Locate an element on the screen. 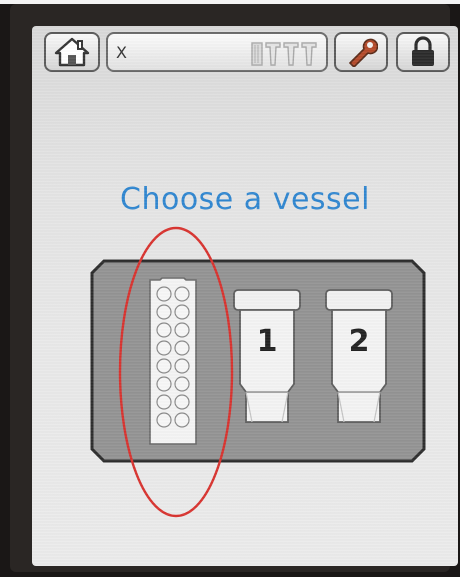  vessel-label-1: 1 is located at coordinates (267, 341).